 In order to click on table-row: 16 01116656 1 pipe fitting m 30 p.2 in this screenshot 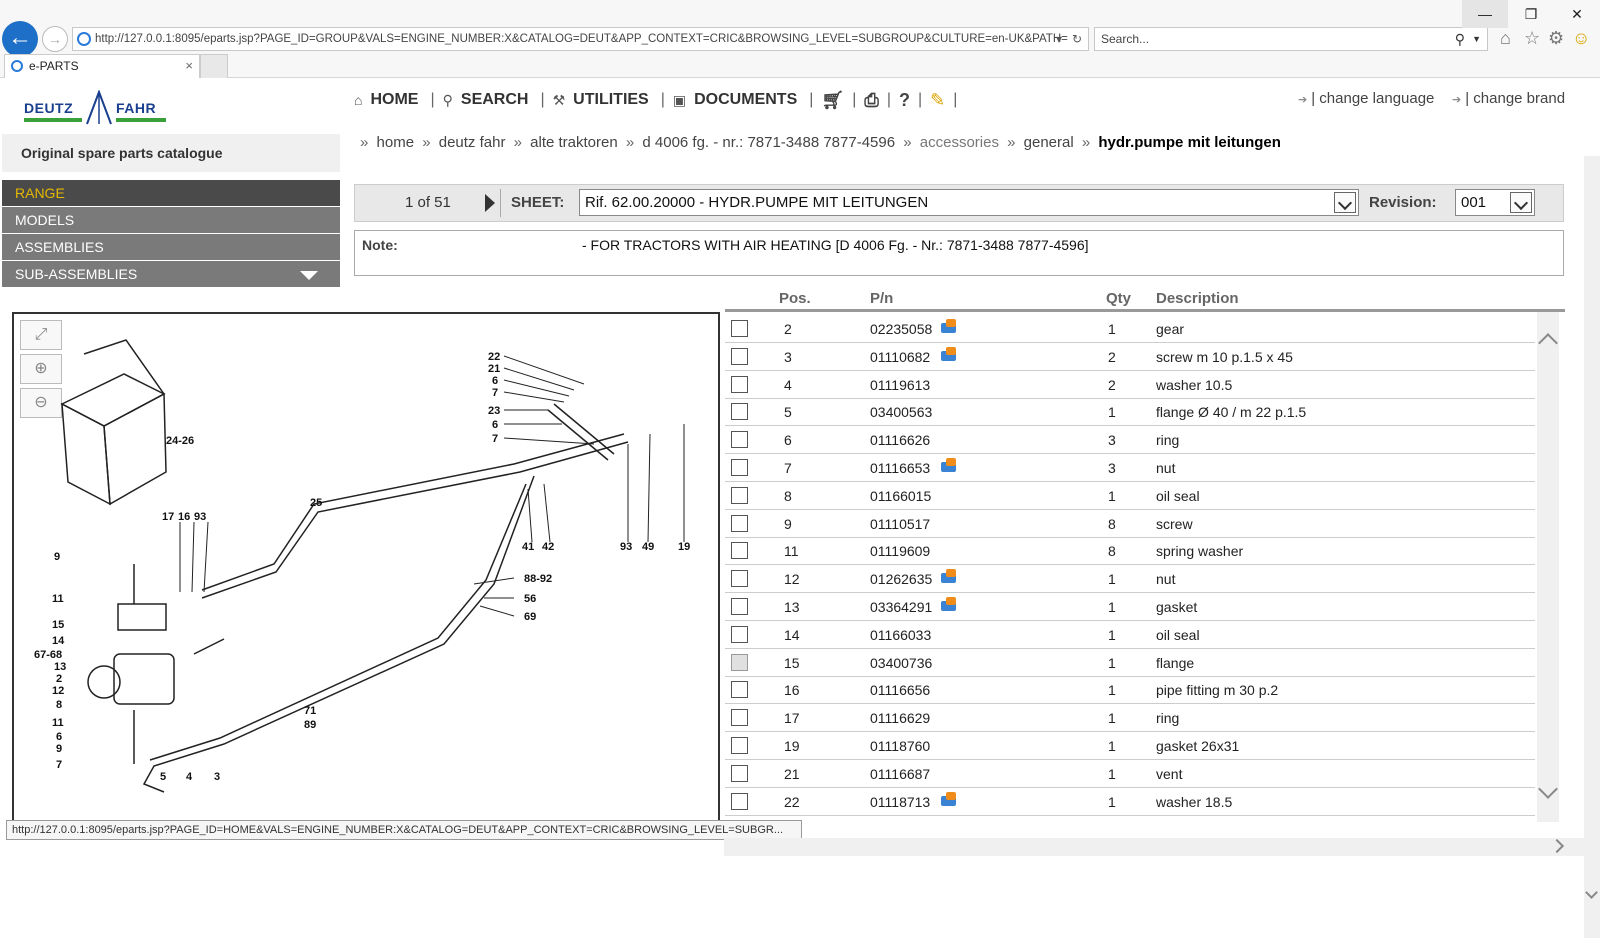, I will do `click(1130, 690)`.